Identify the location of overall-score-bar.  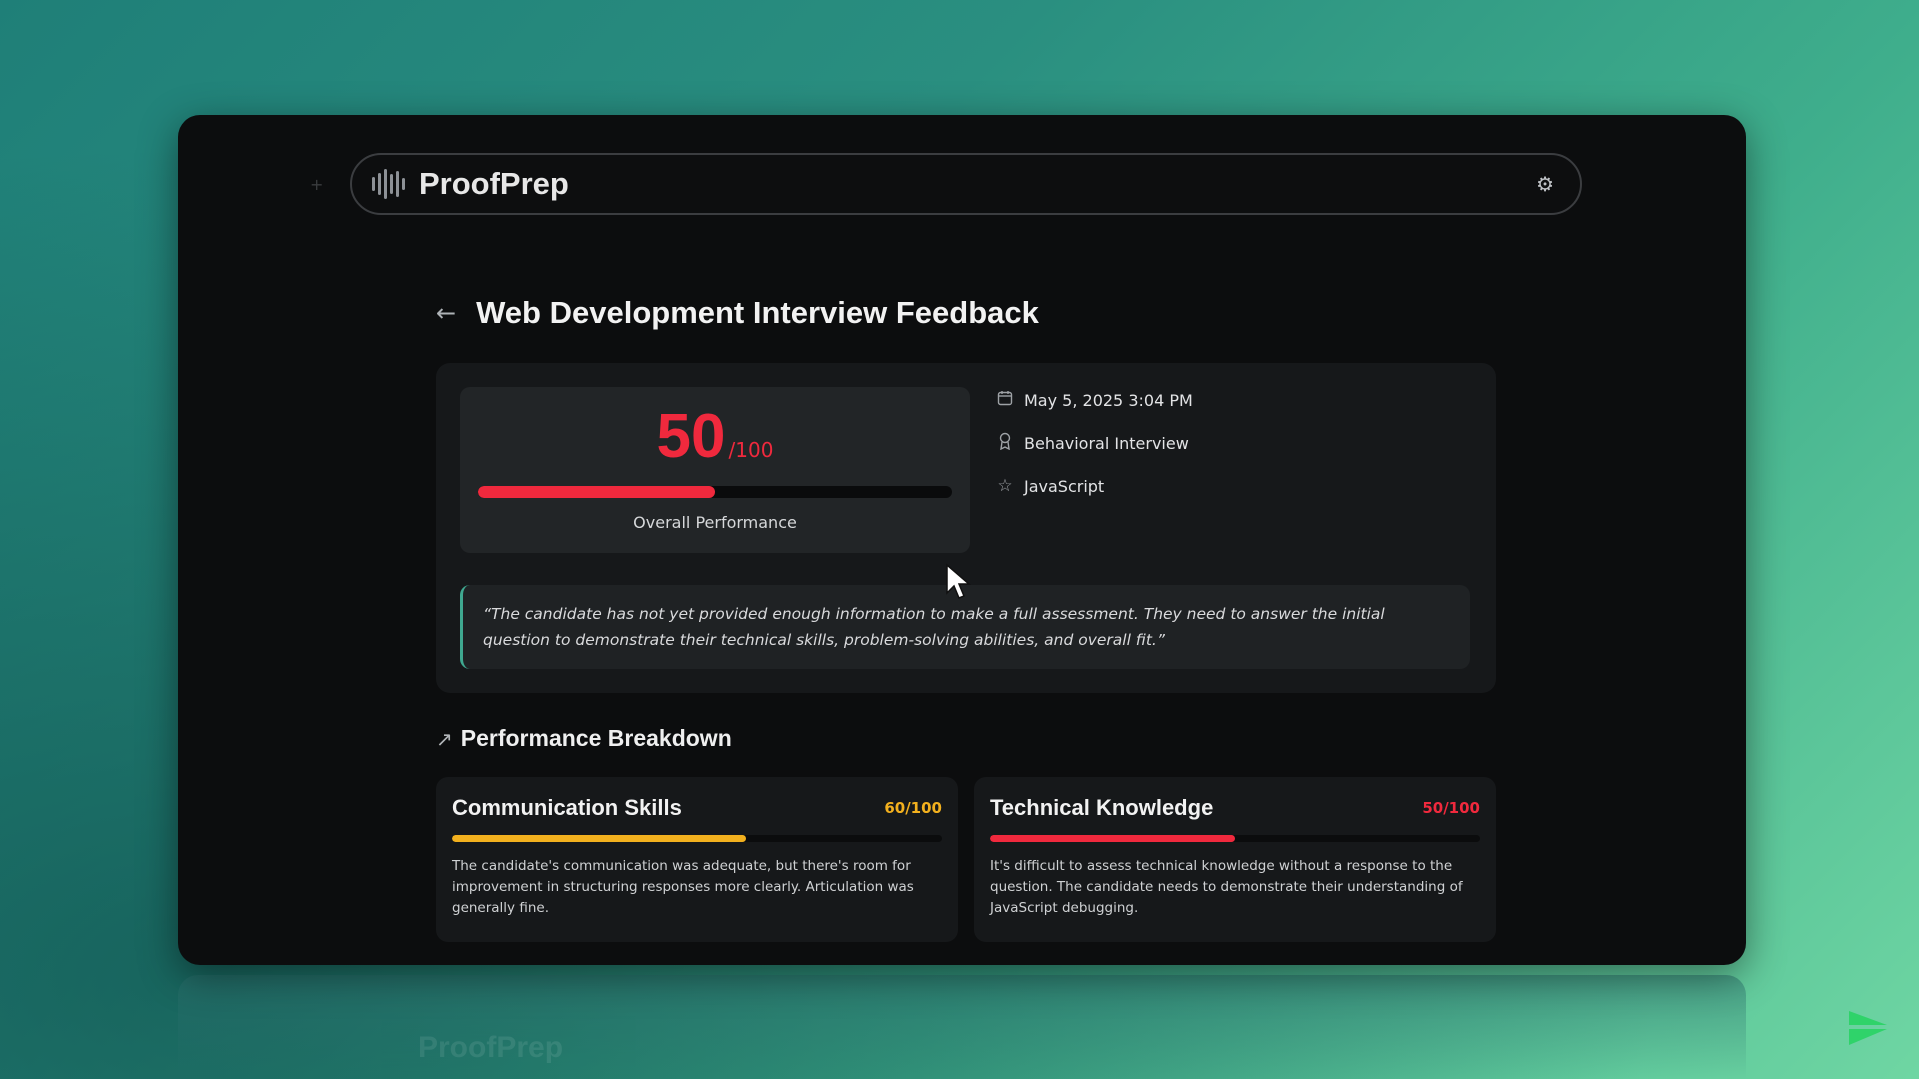
(715, 492).